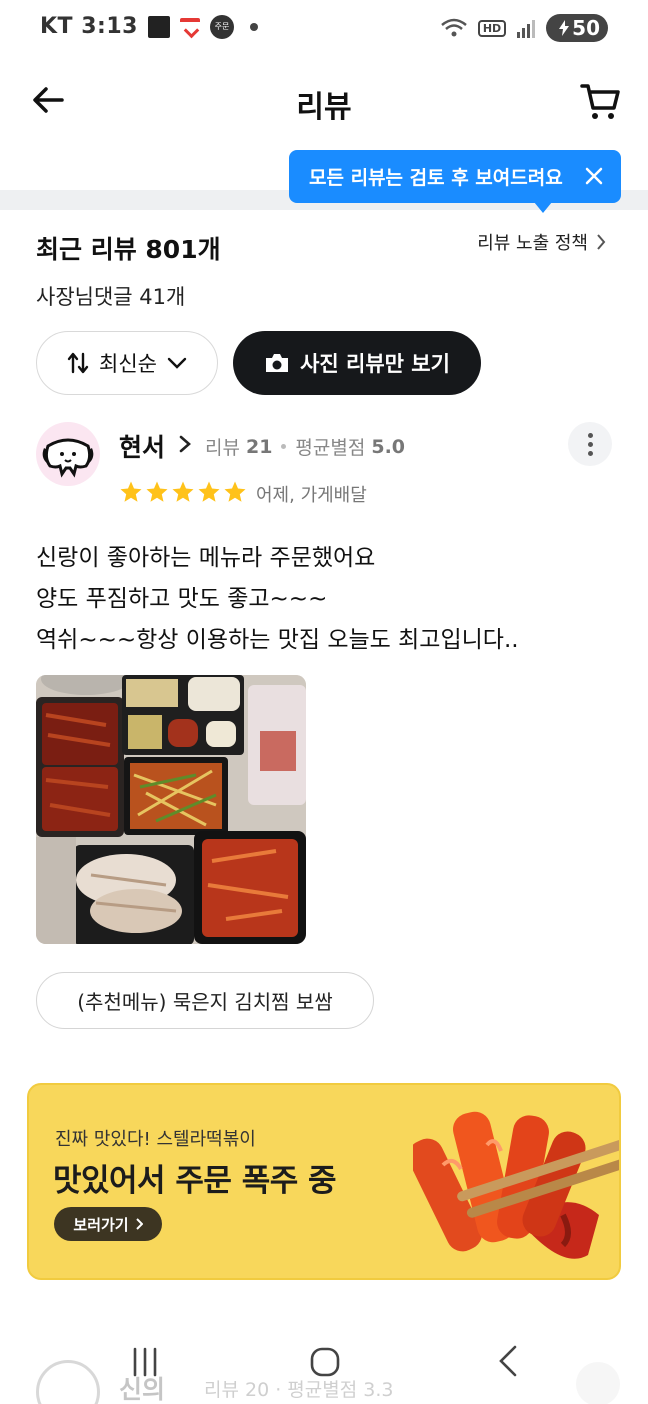 The image size is (648, 1404). Describe the element at coordinates (532, 243) in the screenshot. I see `policy-link-label: 리뷰 노출 정책` at that location.